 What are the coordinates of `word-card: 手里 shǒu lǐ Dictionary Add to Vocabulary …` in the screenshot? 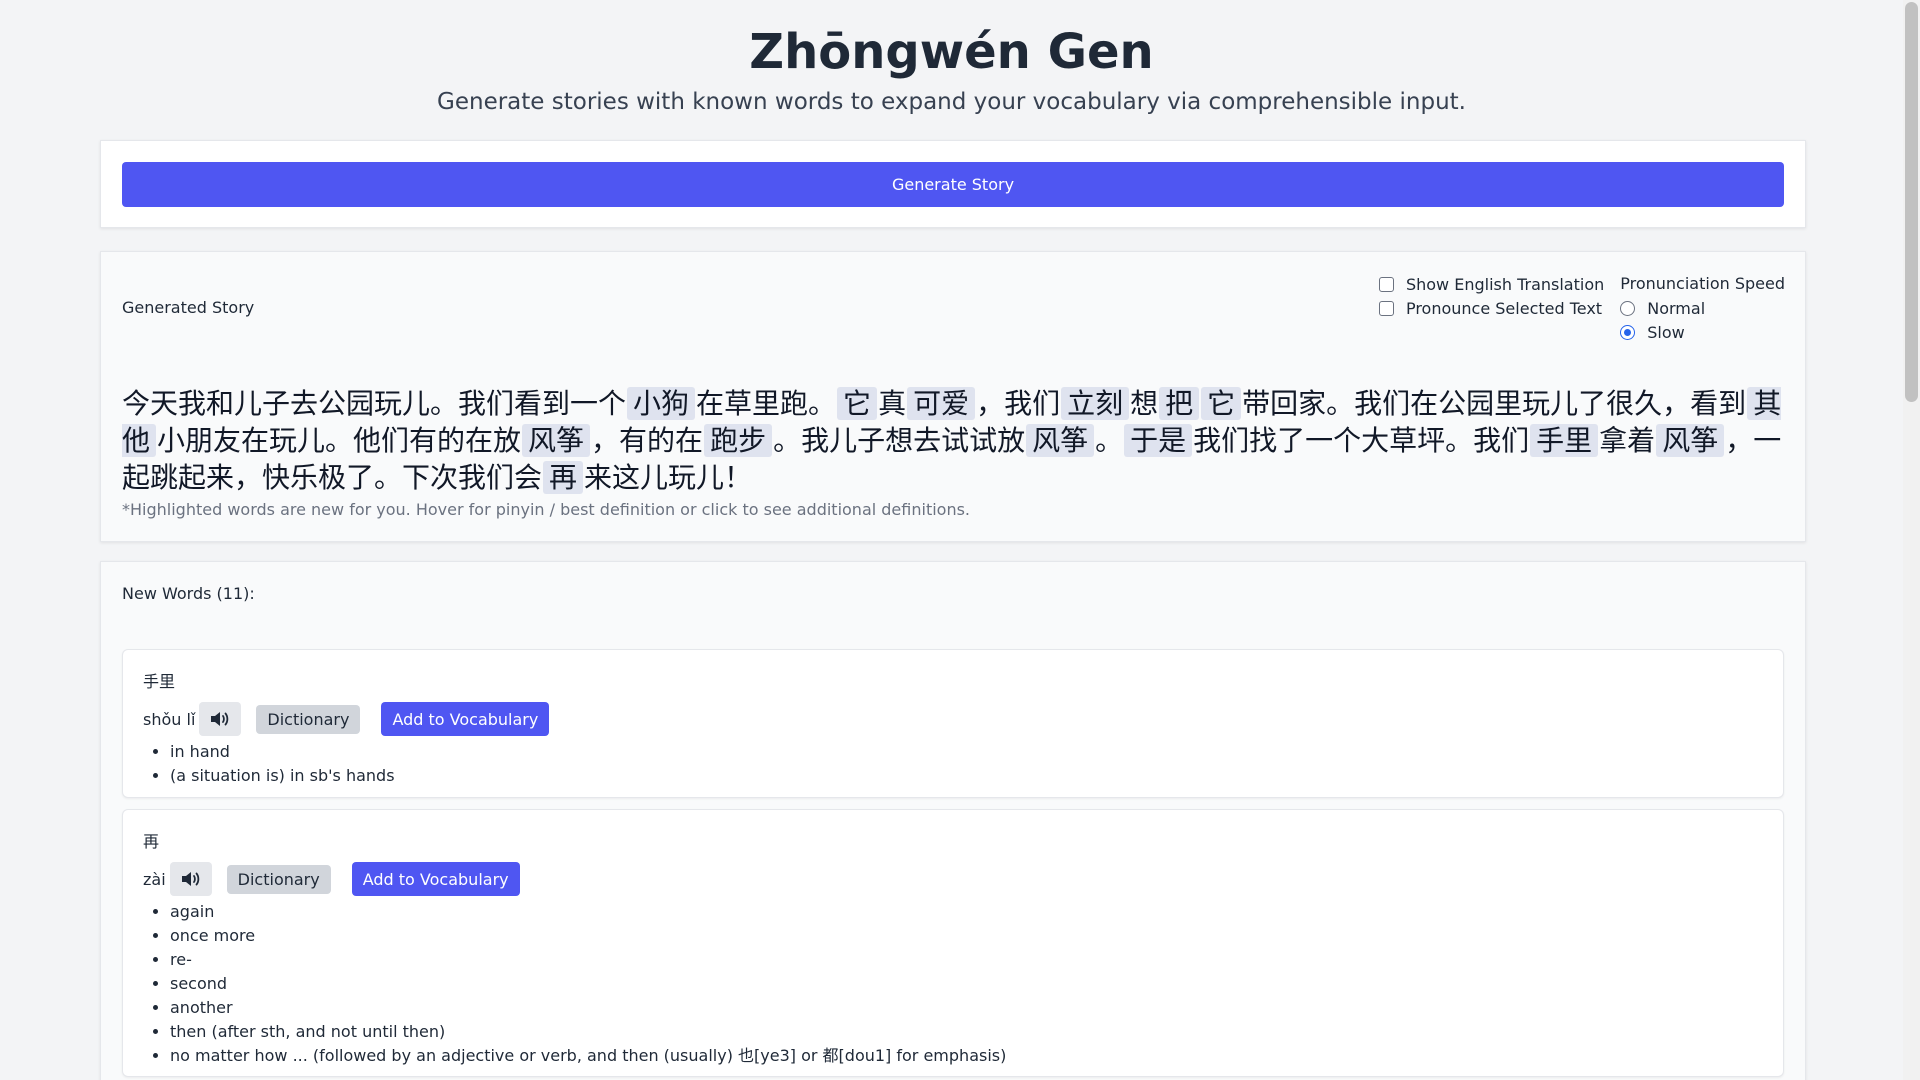 It's located at (953, 723).